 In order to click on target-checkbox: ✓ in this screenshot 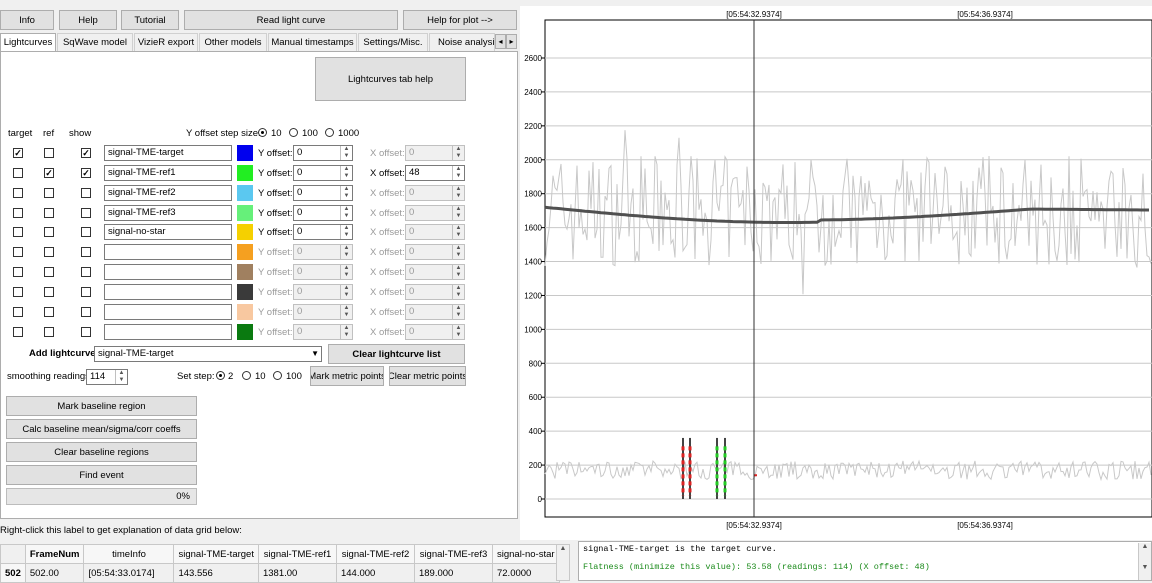, I will do `click(18, 153)`.